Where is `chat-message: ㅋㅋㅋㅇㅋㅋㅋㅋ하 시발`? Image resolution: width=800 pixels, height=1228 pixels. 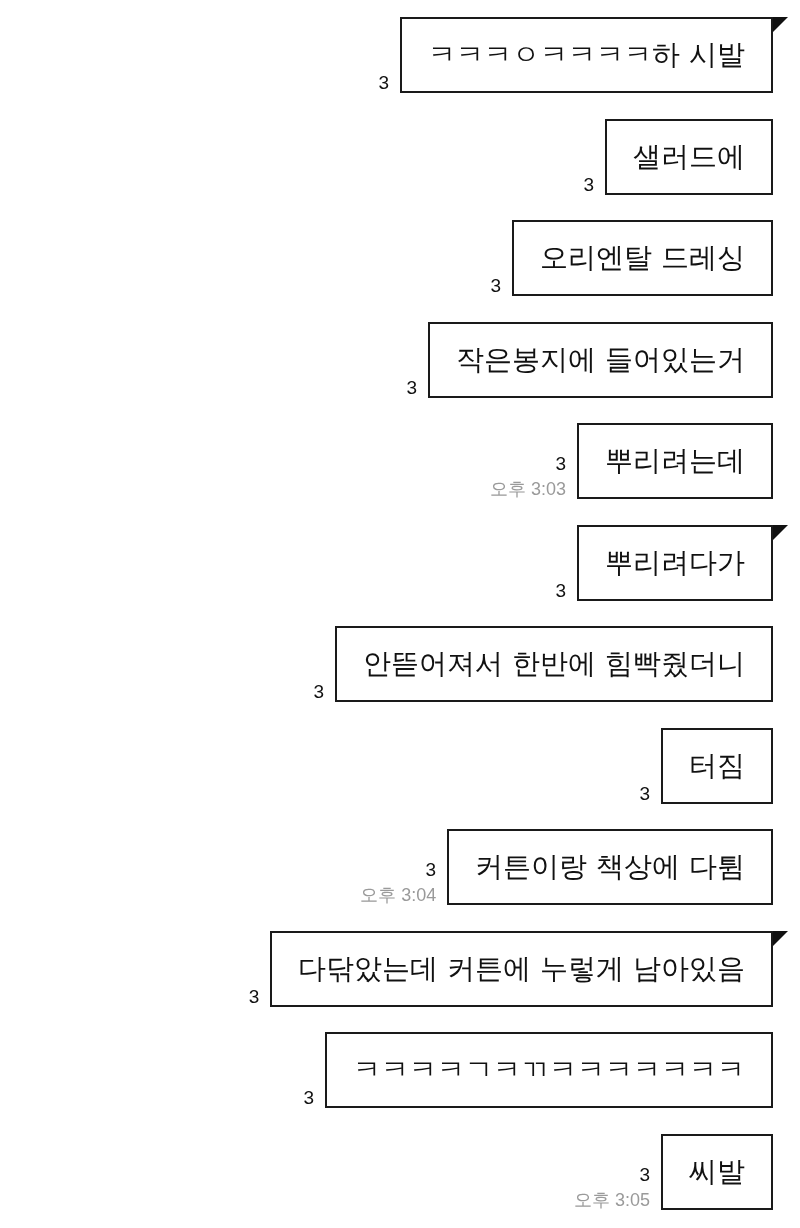 chat-message: ㅋㅋㅋㅇㅋㅋㅋㅋ하 시발 is located at coordinates (586, 55).